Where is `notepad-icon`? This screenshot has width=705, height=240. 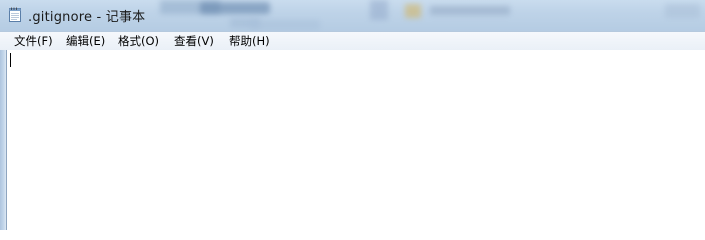
notepad-icon is located at coordinates (15, 14).